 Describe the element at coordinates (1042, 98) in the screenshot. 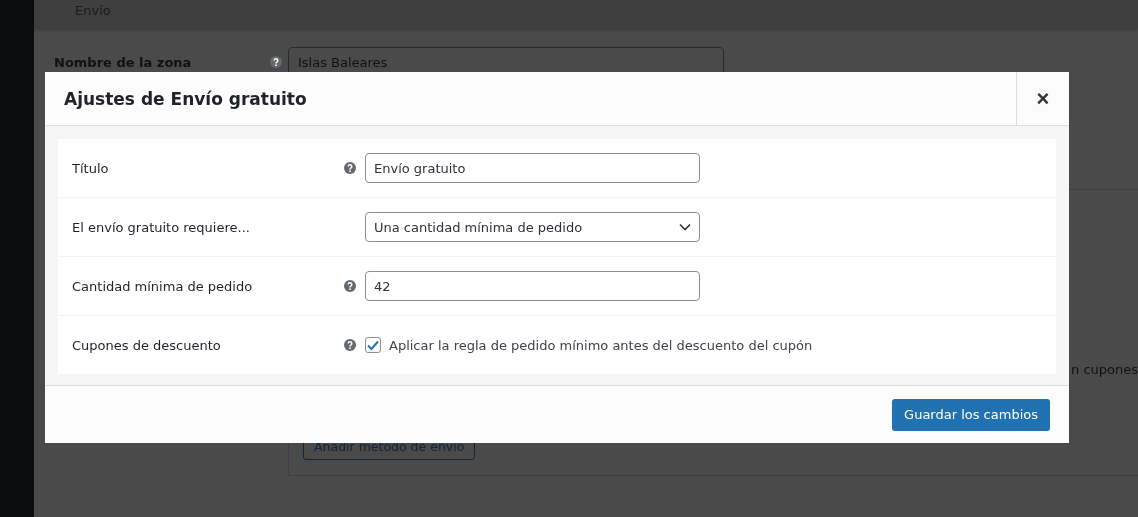

I see `close-button: ×` at that location.